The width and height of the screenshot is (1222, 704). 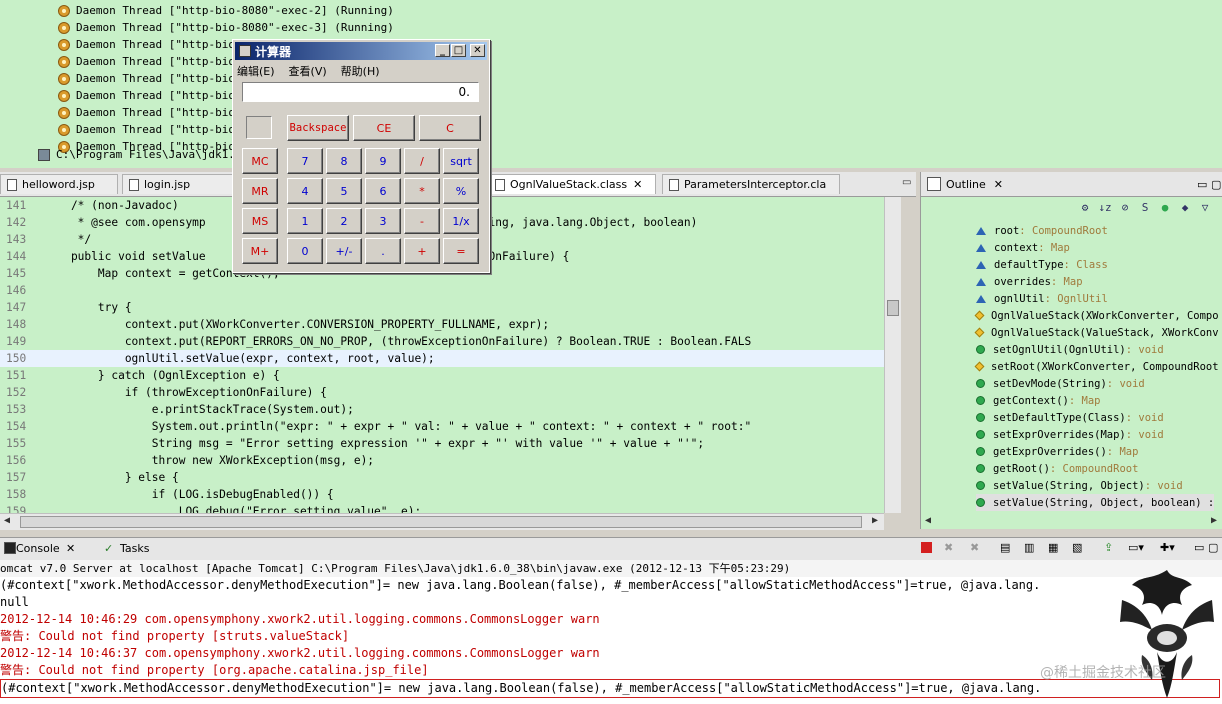 I want to click on hide-fields-icon: ⊘, so click(x=1125, y=208).